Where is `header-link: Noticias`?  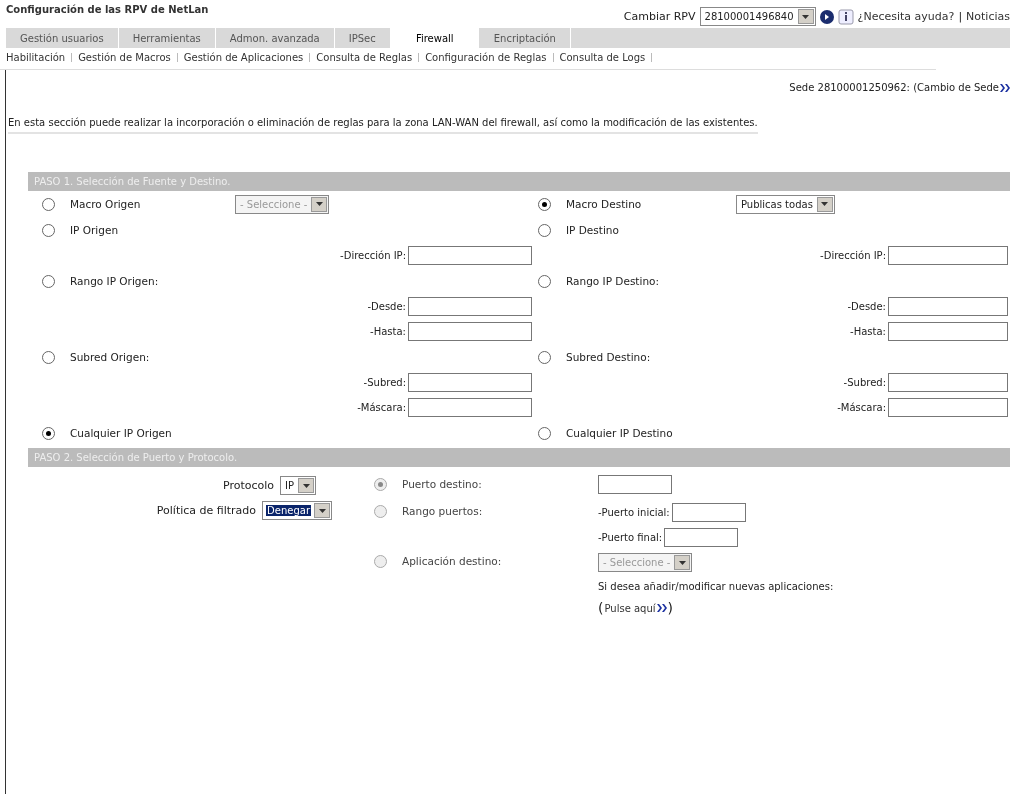 header-link: Noticias is located at coordinates (988, 16).